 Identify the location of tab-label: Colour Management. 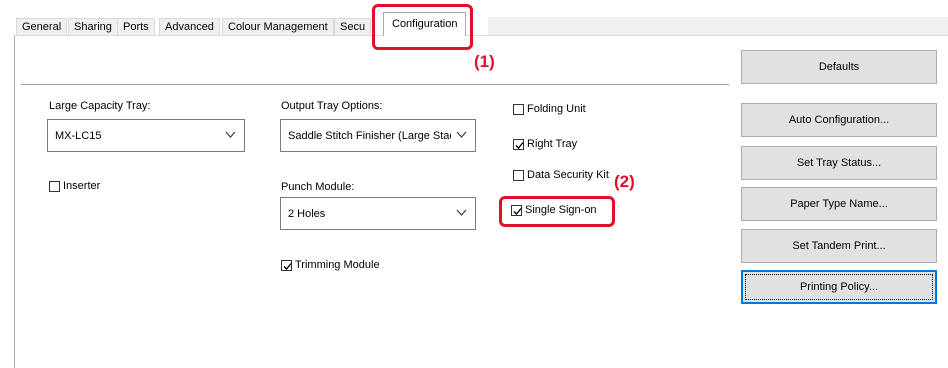
(278, 27).